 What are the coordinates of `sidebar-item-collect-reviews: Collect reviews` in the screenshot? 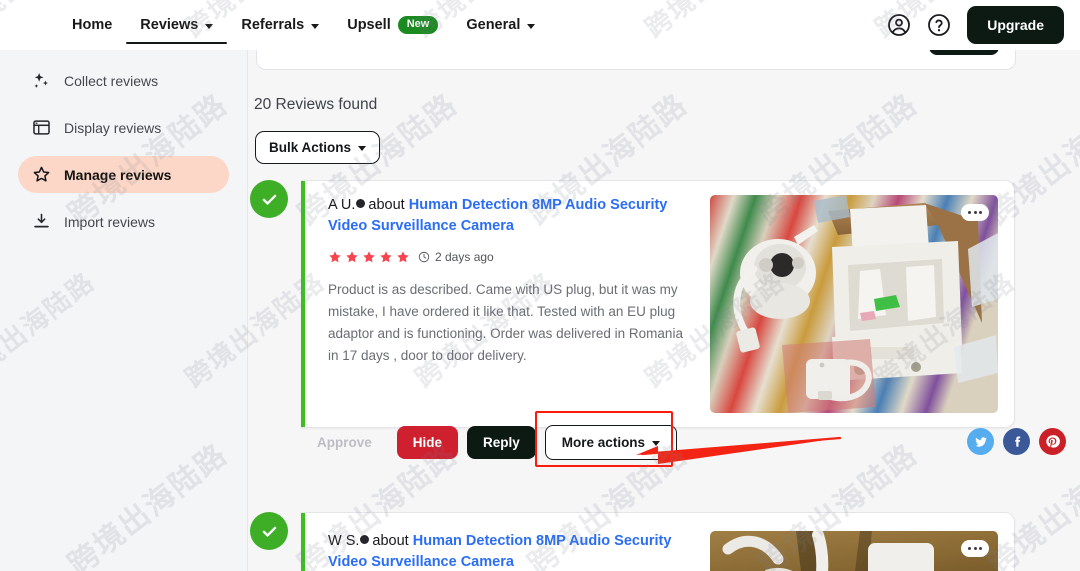 It's located at (123, 80).